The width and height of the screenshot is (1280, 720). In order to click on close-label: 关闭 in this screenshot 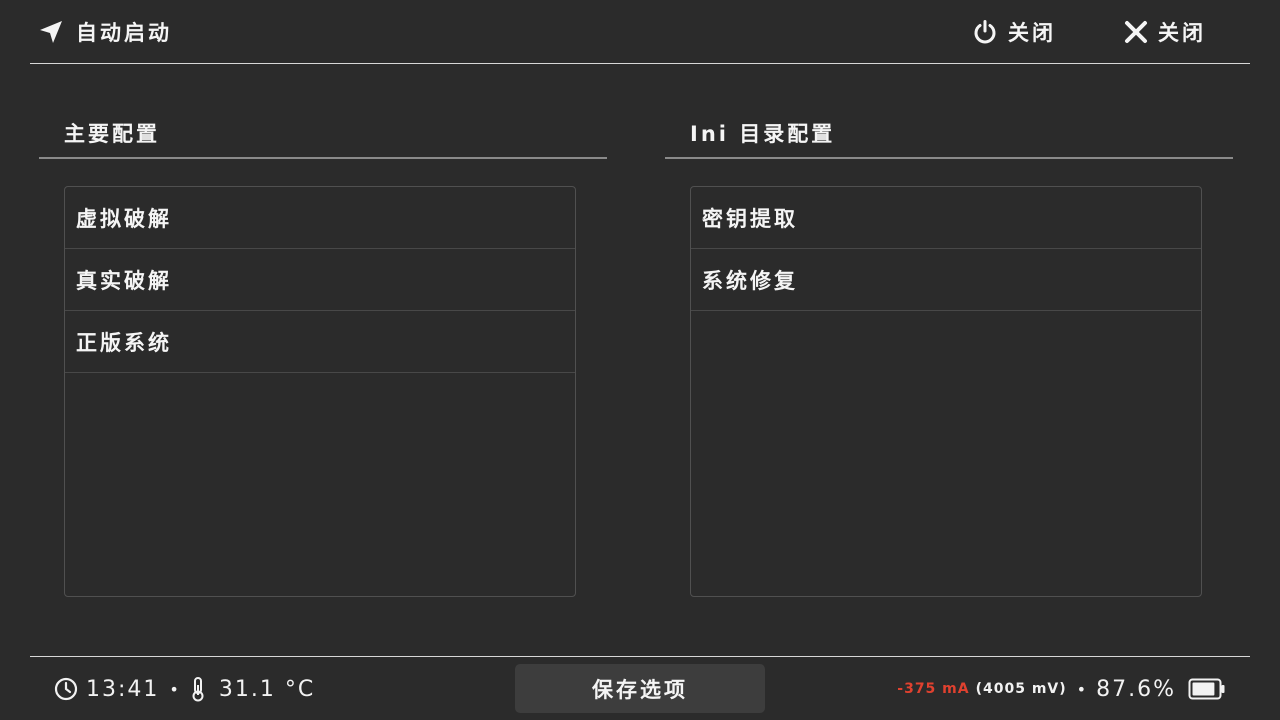, I will do `click(1182, 33)`.